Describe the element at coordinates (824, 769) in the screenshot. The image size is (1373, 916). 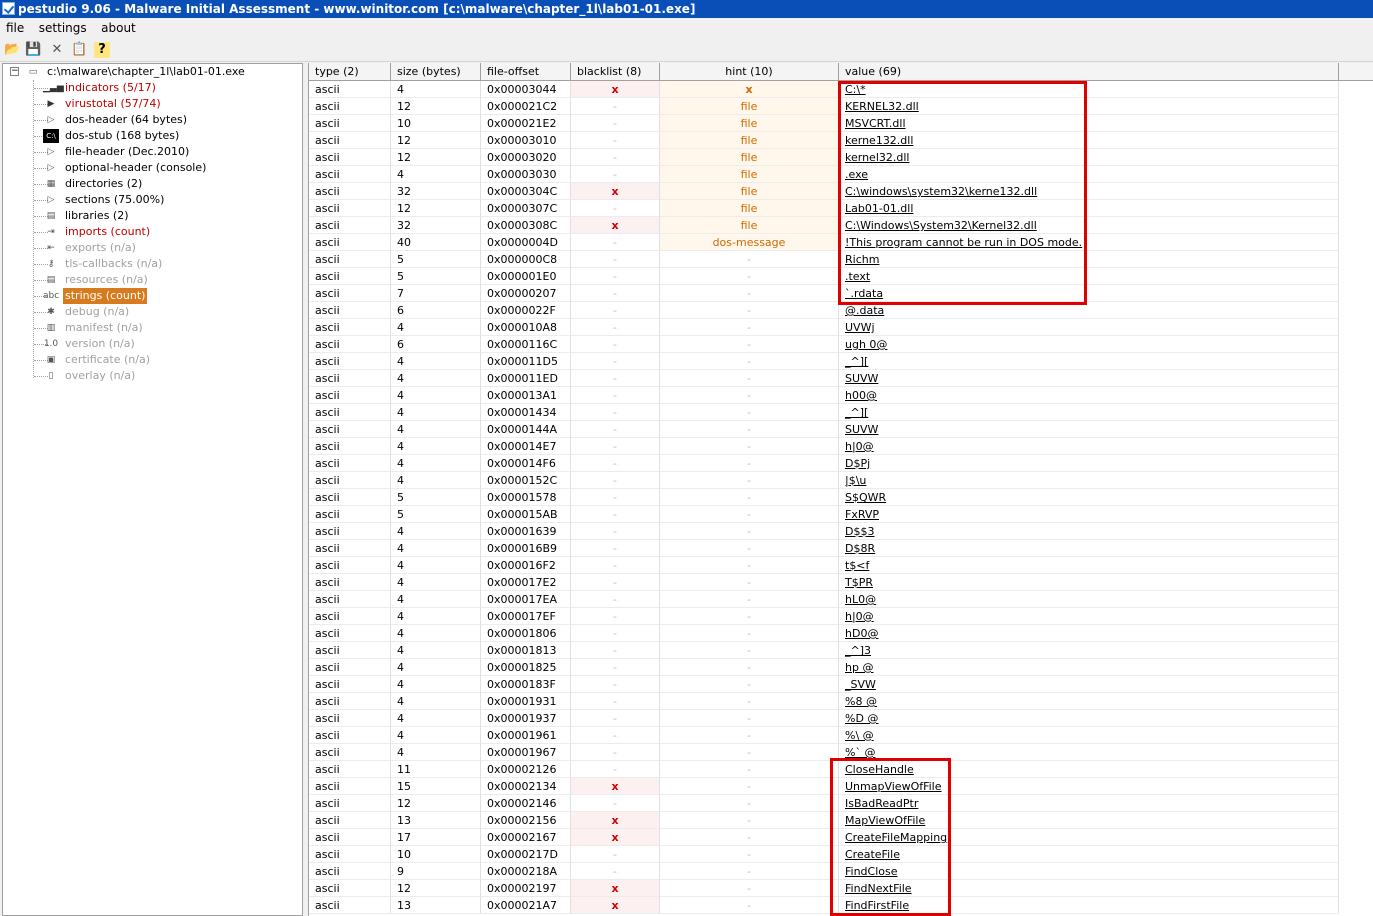
I see `table-row: ascii 11 0x00002126- - CloseHandle` at that location.